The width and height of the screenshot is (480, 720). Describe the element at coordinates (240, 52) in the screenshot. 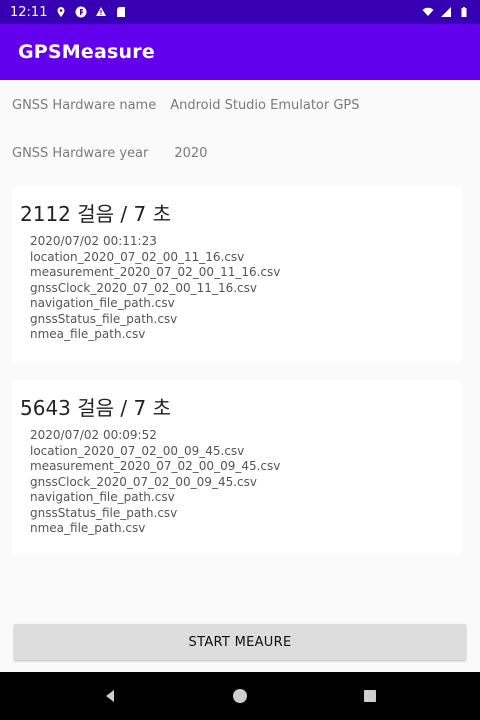

I see `app-bar: GPSMeasure` at that location.